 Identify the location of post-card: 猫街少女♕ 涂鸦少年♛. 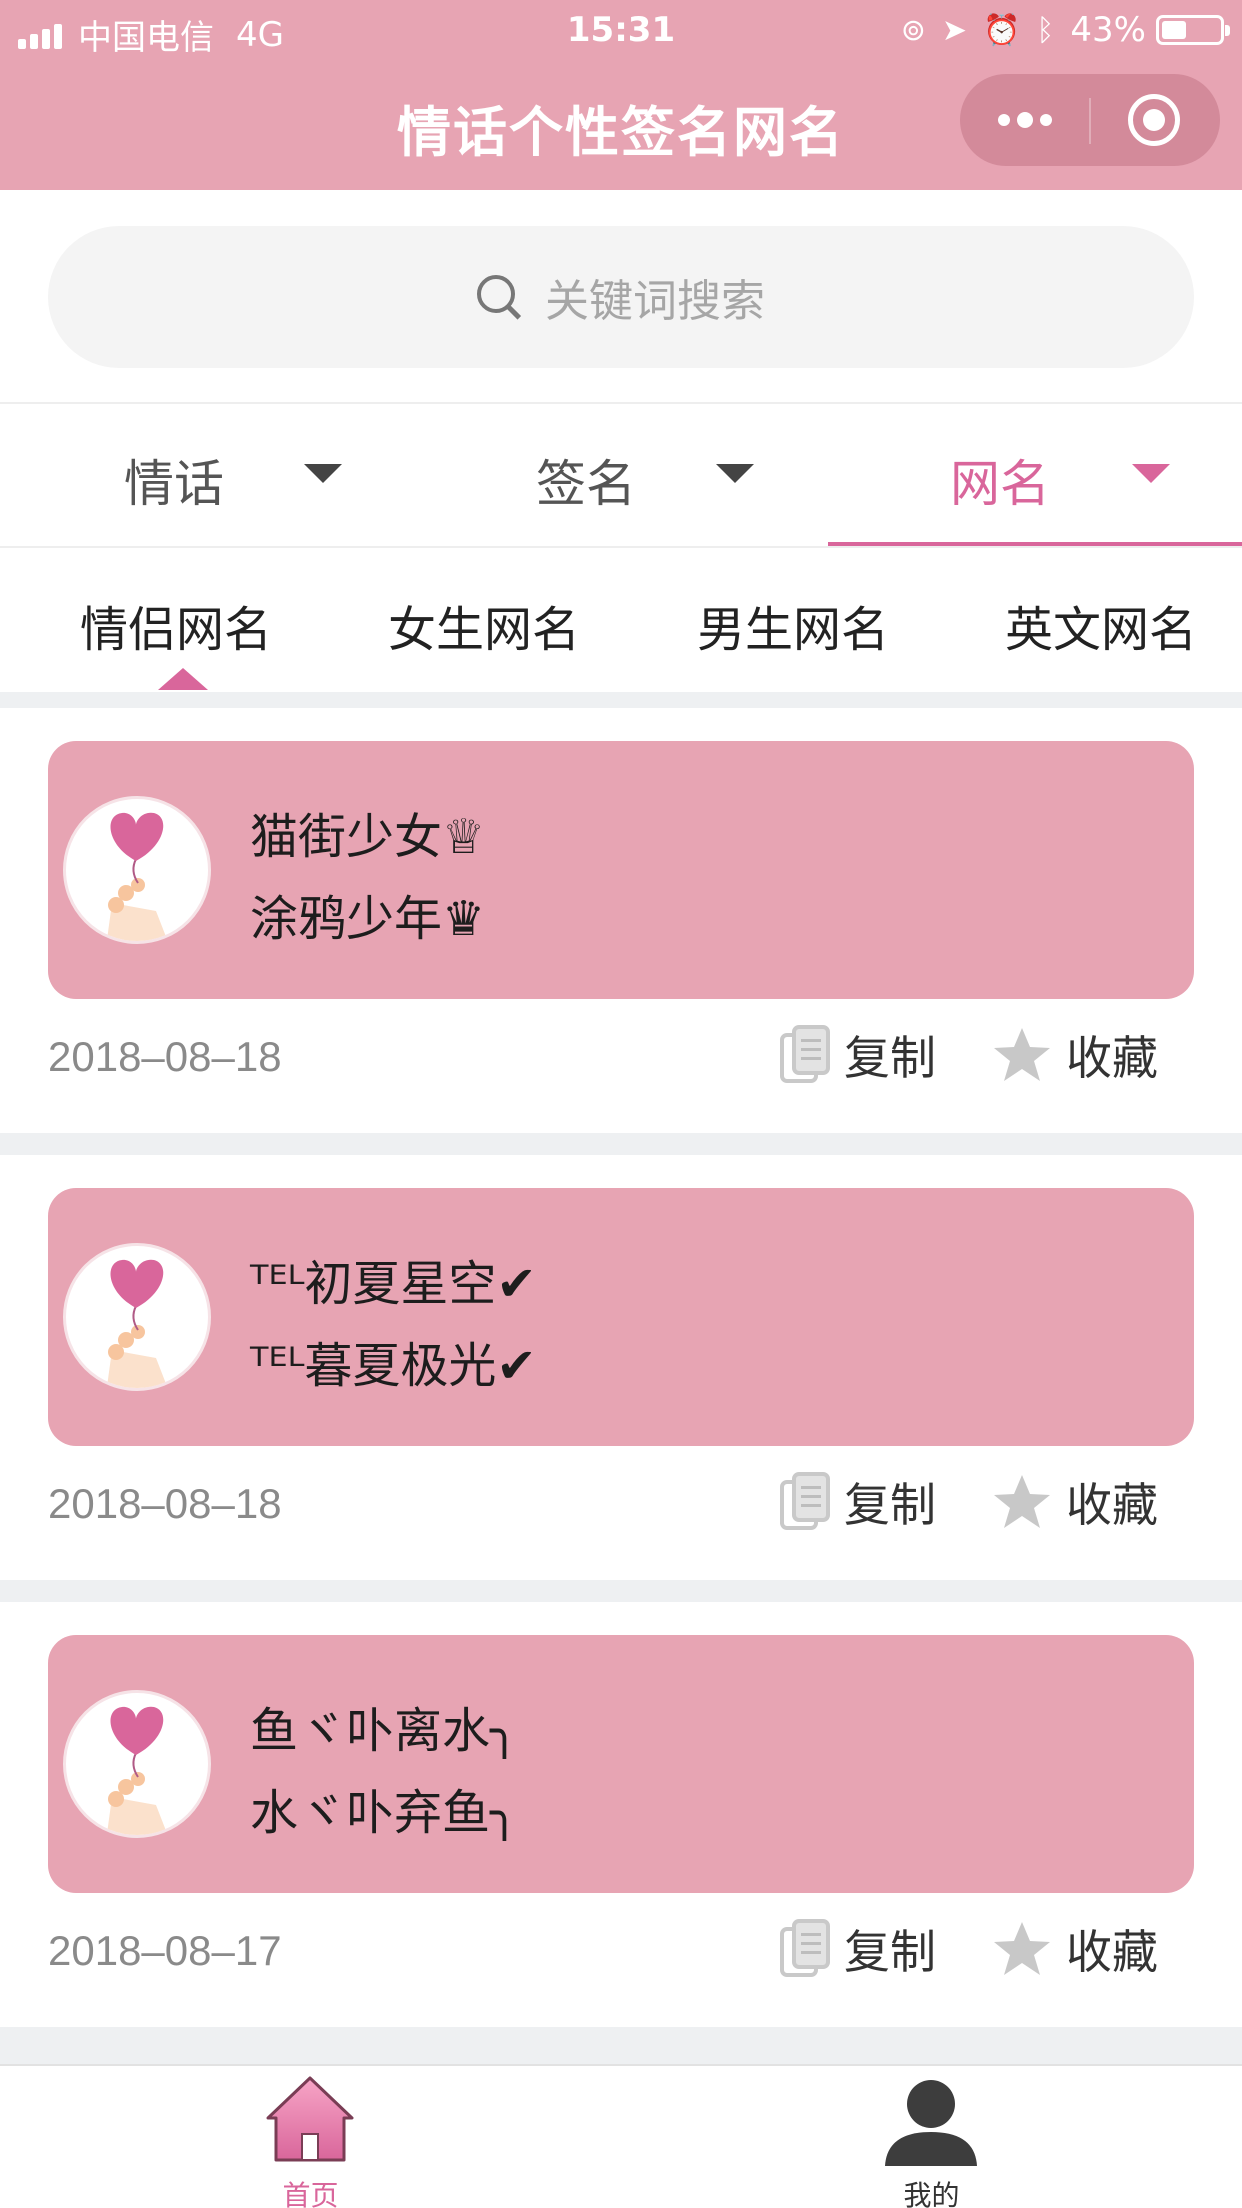
(621, 870).